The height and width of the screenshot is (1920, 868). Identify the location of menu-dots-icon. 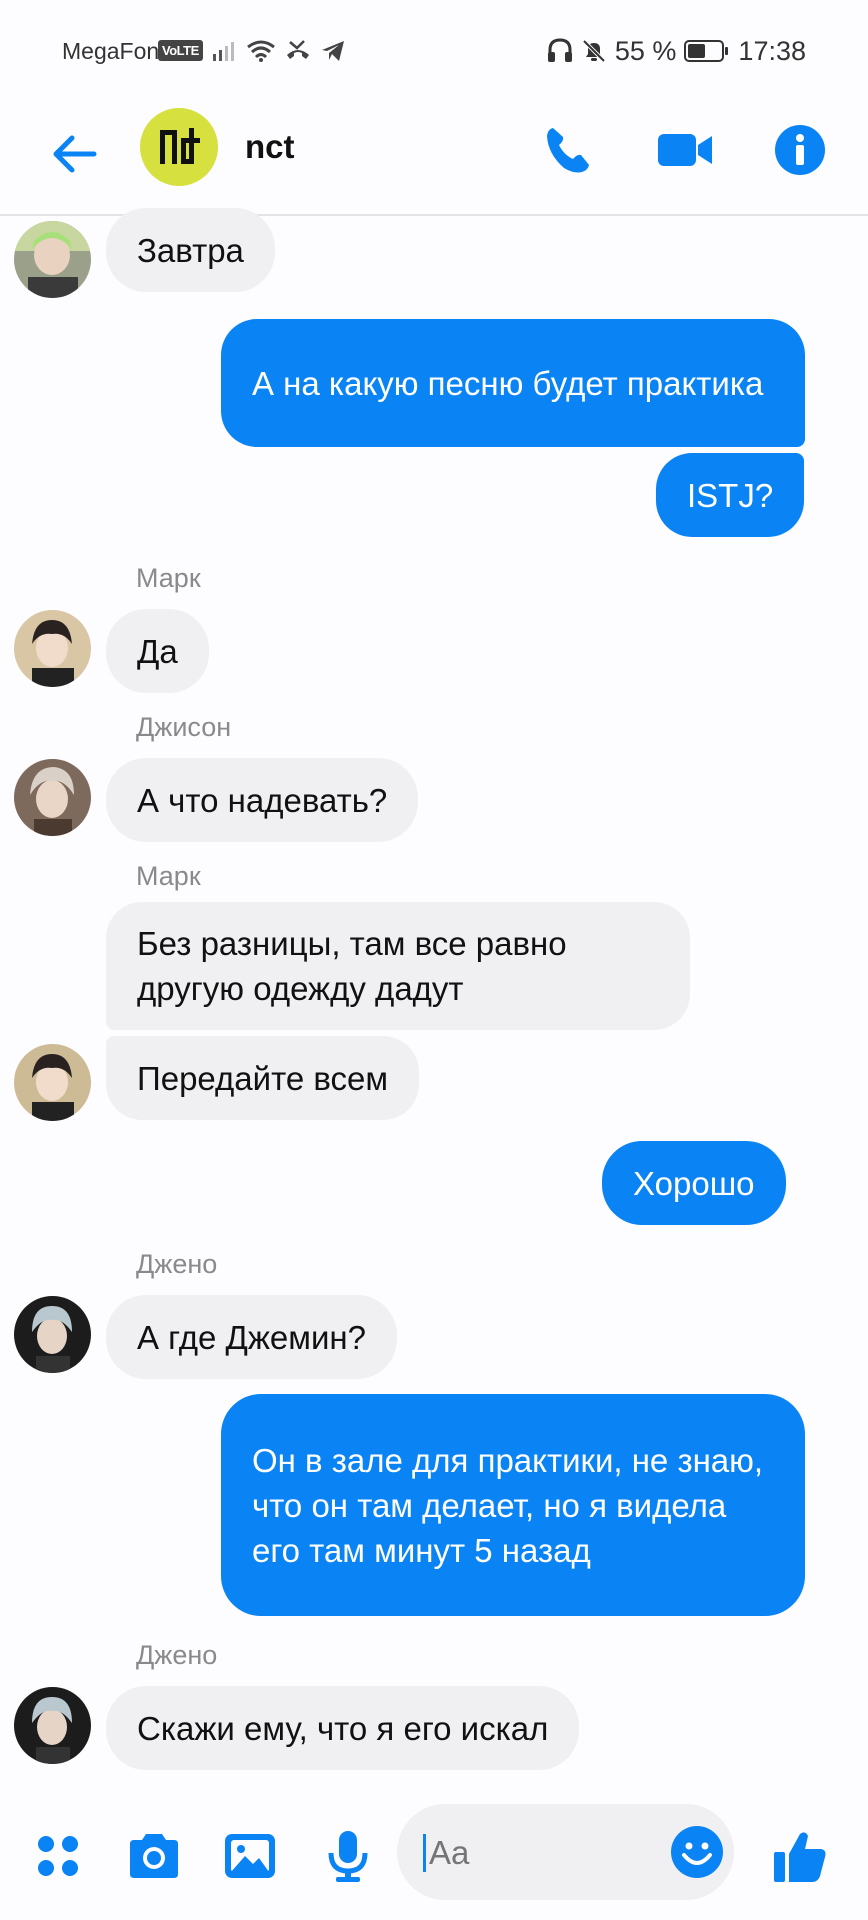
(58, 1856).